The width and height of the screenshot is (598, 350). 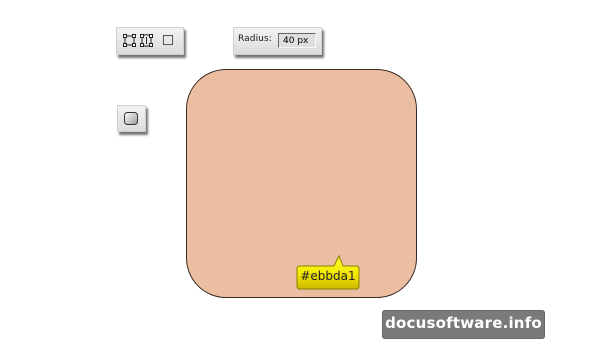 I want to click on fill-pixels-icon, so click(x=168, y=40).